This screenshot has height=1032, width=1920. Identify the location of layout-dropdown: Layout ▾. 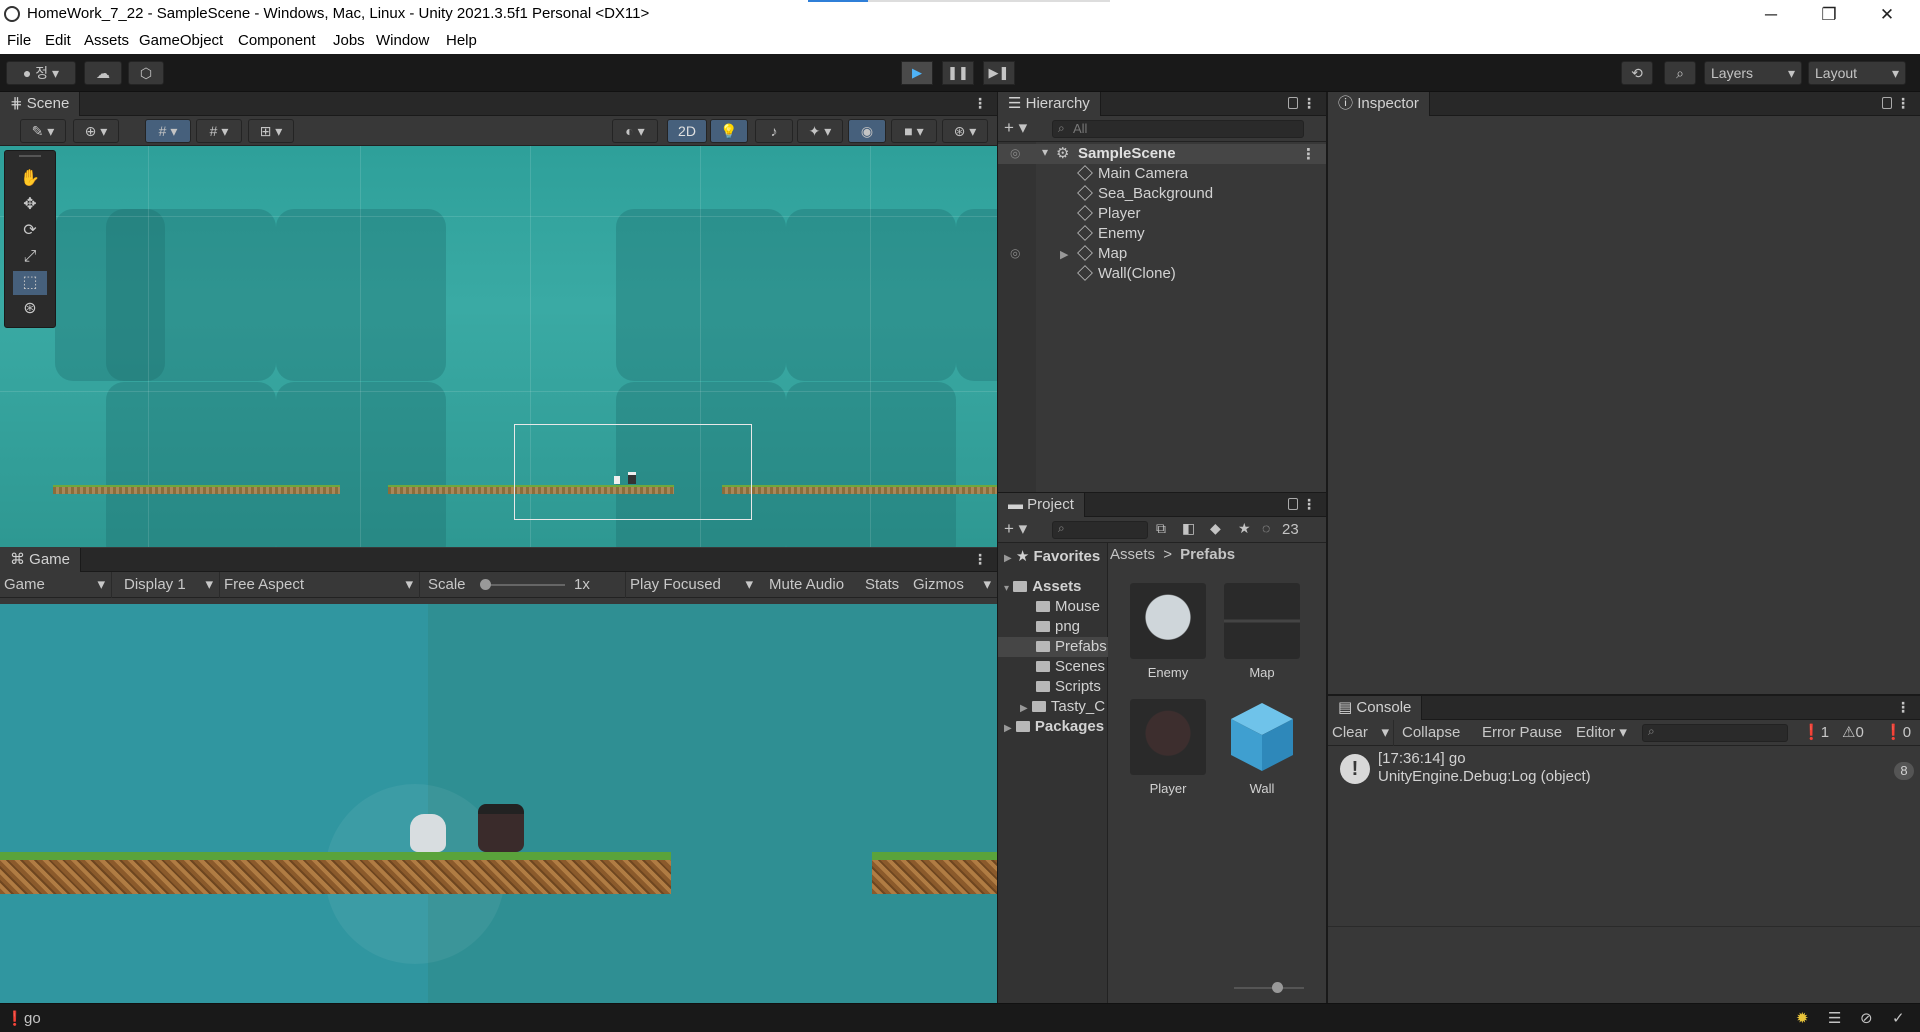
(1857, 73).